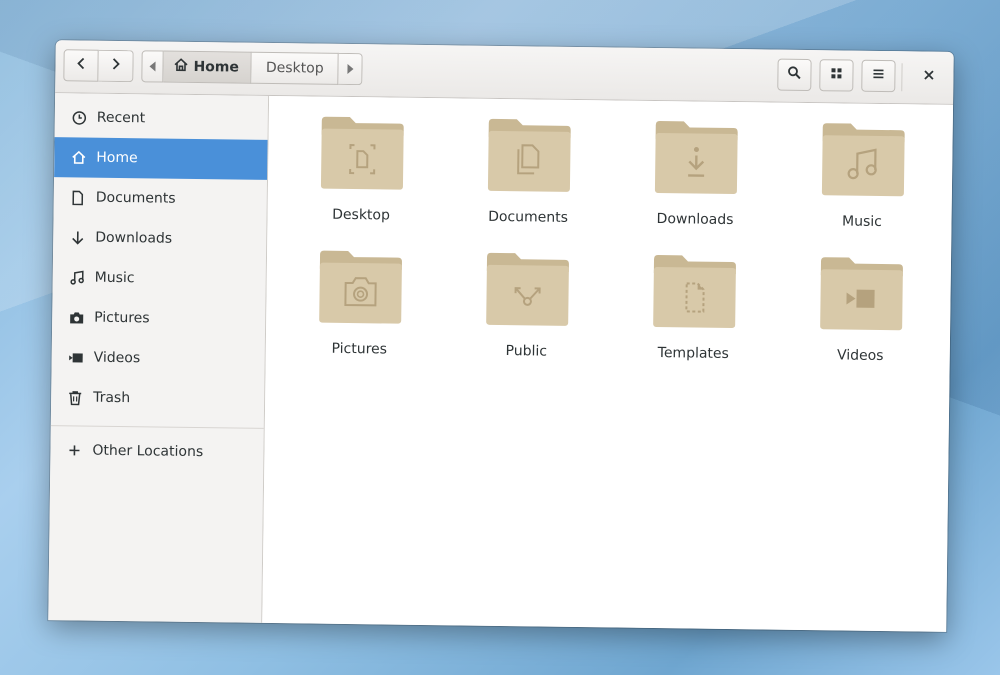  What do you see at coordinates (161, 158) in the screenshot?
I see `sidebar-item-home: Home` at bounding box center [161, 158].